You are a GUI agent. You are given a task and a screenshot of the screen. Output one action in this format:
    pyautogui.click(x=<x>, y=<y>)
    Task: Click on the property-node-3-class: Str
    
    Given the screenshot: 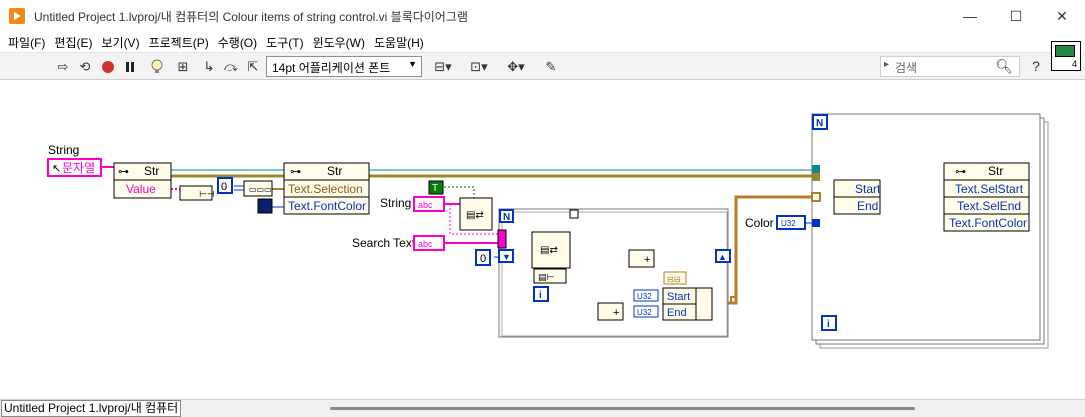 What is the action you would take?
    pyautogui.click(x=995, y=171)
    